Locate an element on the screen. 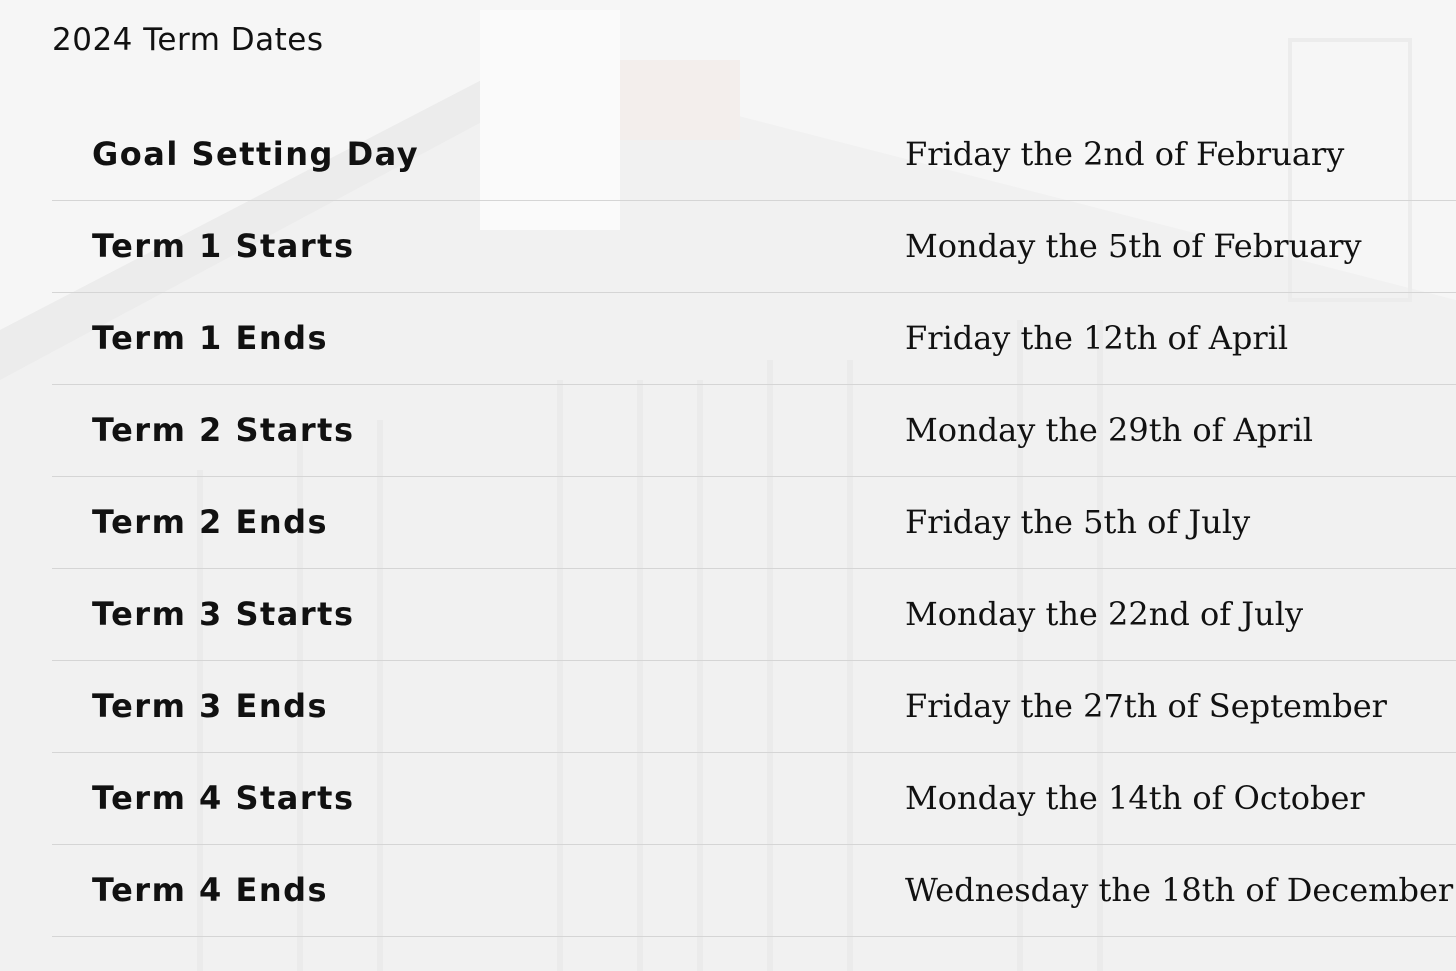  event-date: Wednesday the 18th of December is located at coordinates (1179, 890).